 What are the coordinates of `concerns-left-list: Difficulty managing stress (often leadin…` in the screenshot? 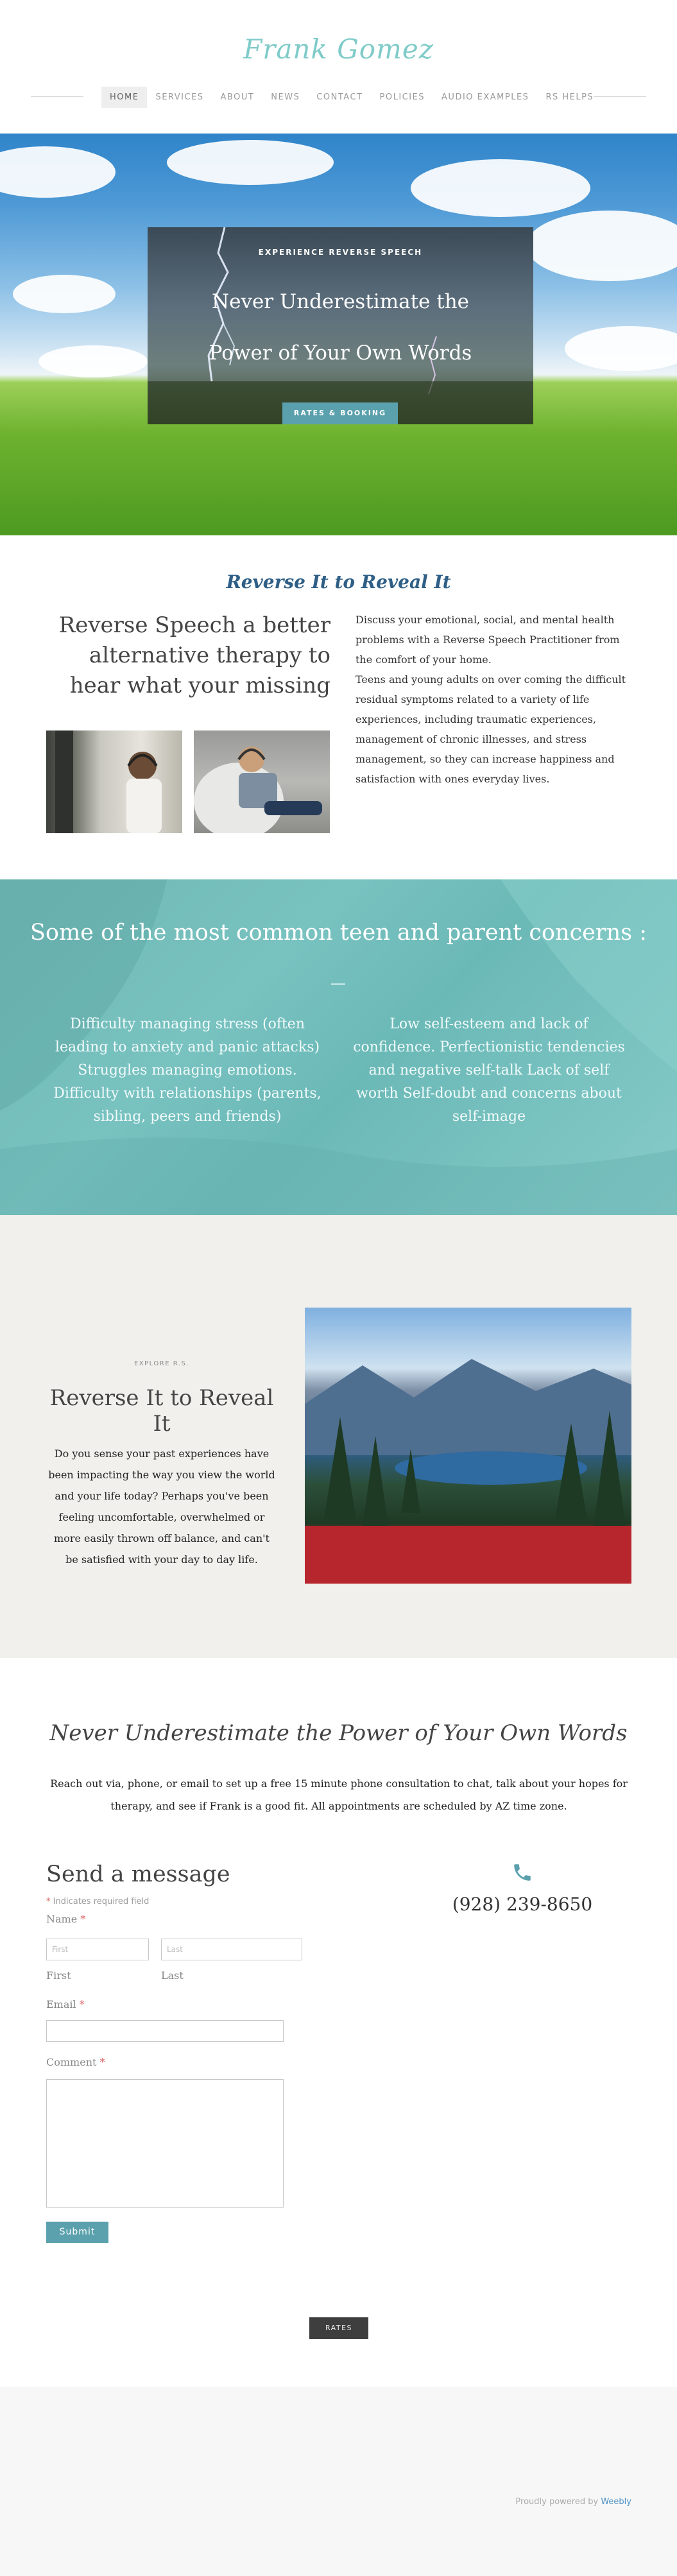 It's located at (187, 1071).